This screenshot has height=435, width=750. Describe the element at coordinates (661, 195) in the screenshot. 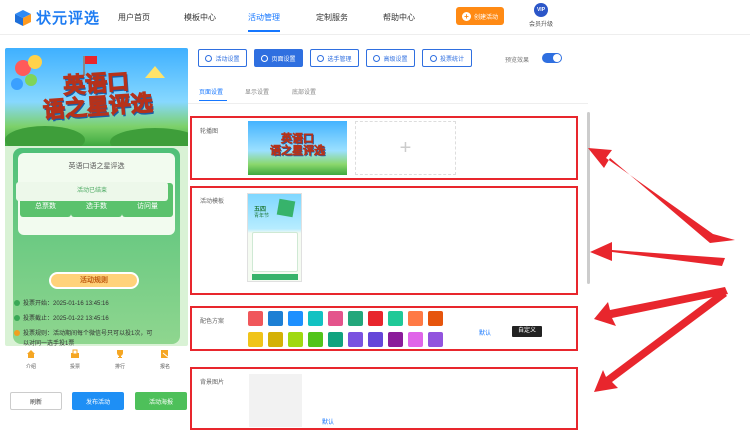

I see `arrow-carousel` at that location.